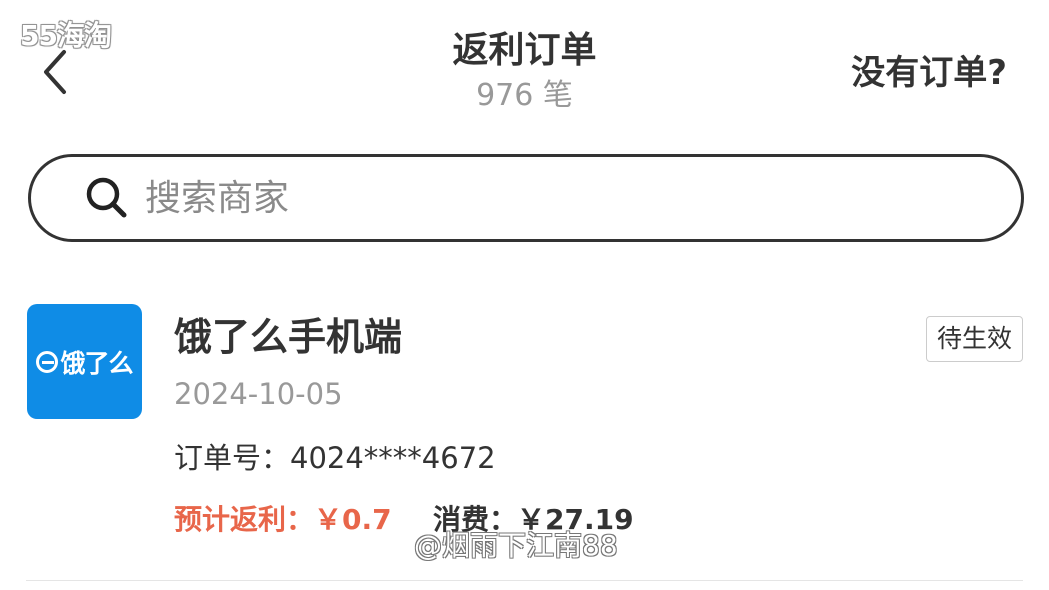 This screenshot has height=590, width=1049. I want to click on order-number: 订单号：4024****4672, so click(335, 458).